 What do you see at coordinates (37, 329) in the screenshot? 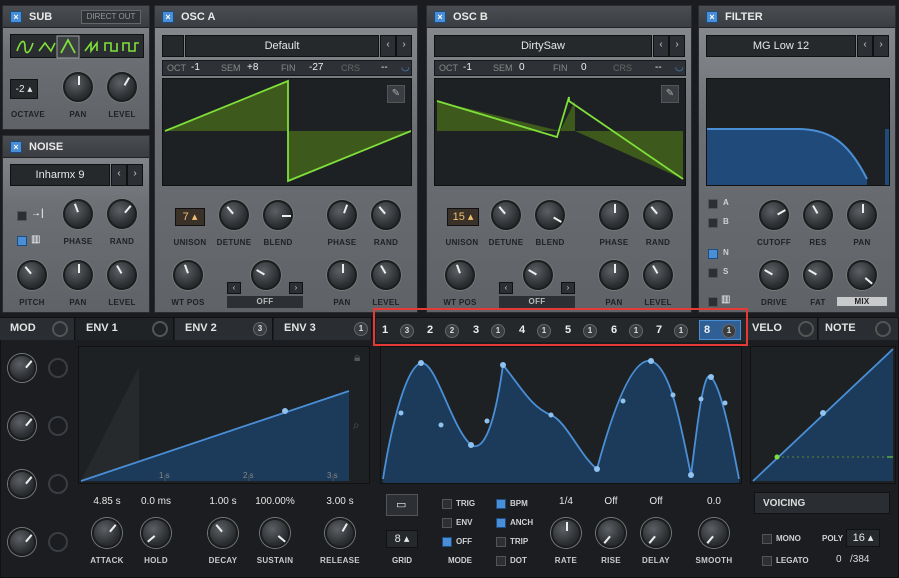
I see `tab-mod: MOD` at bounding box center [37, 329].